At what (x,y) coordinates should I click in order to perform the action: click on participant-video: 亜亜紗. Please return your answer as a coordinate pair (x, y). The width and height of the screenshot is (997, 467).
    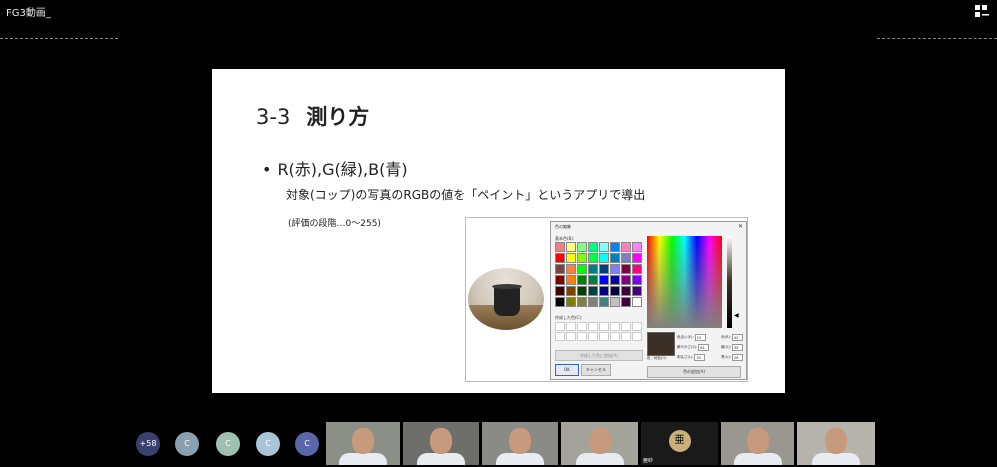
    Looking at the image, I should click on (679, 443).